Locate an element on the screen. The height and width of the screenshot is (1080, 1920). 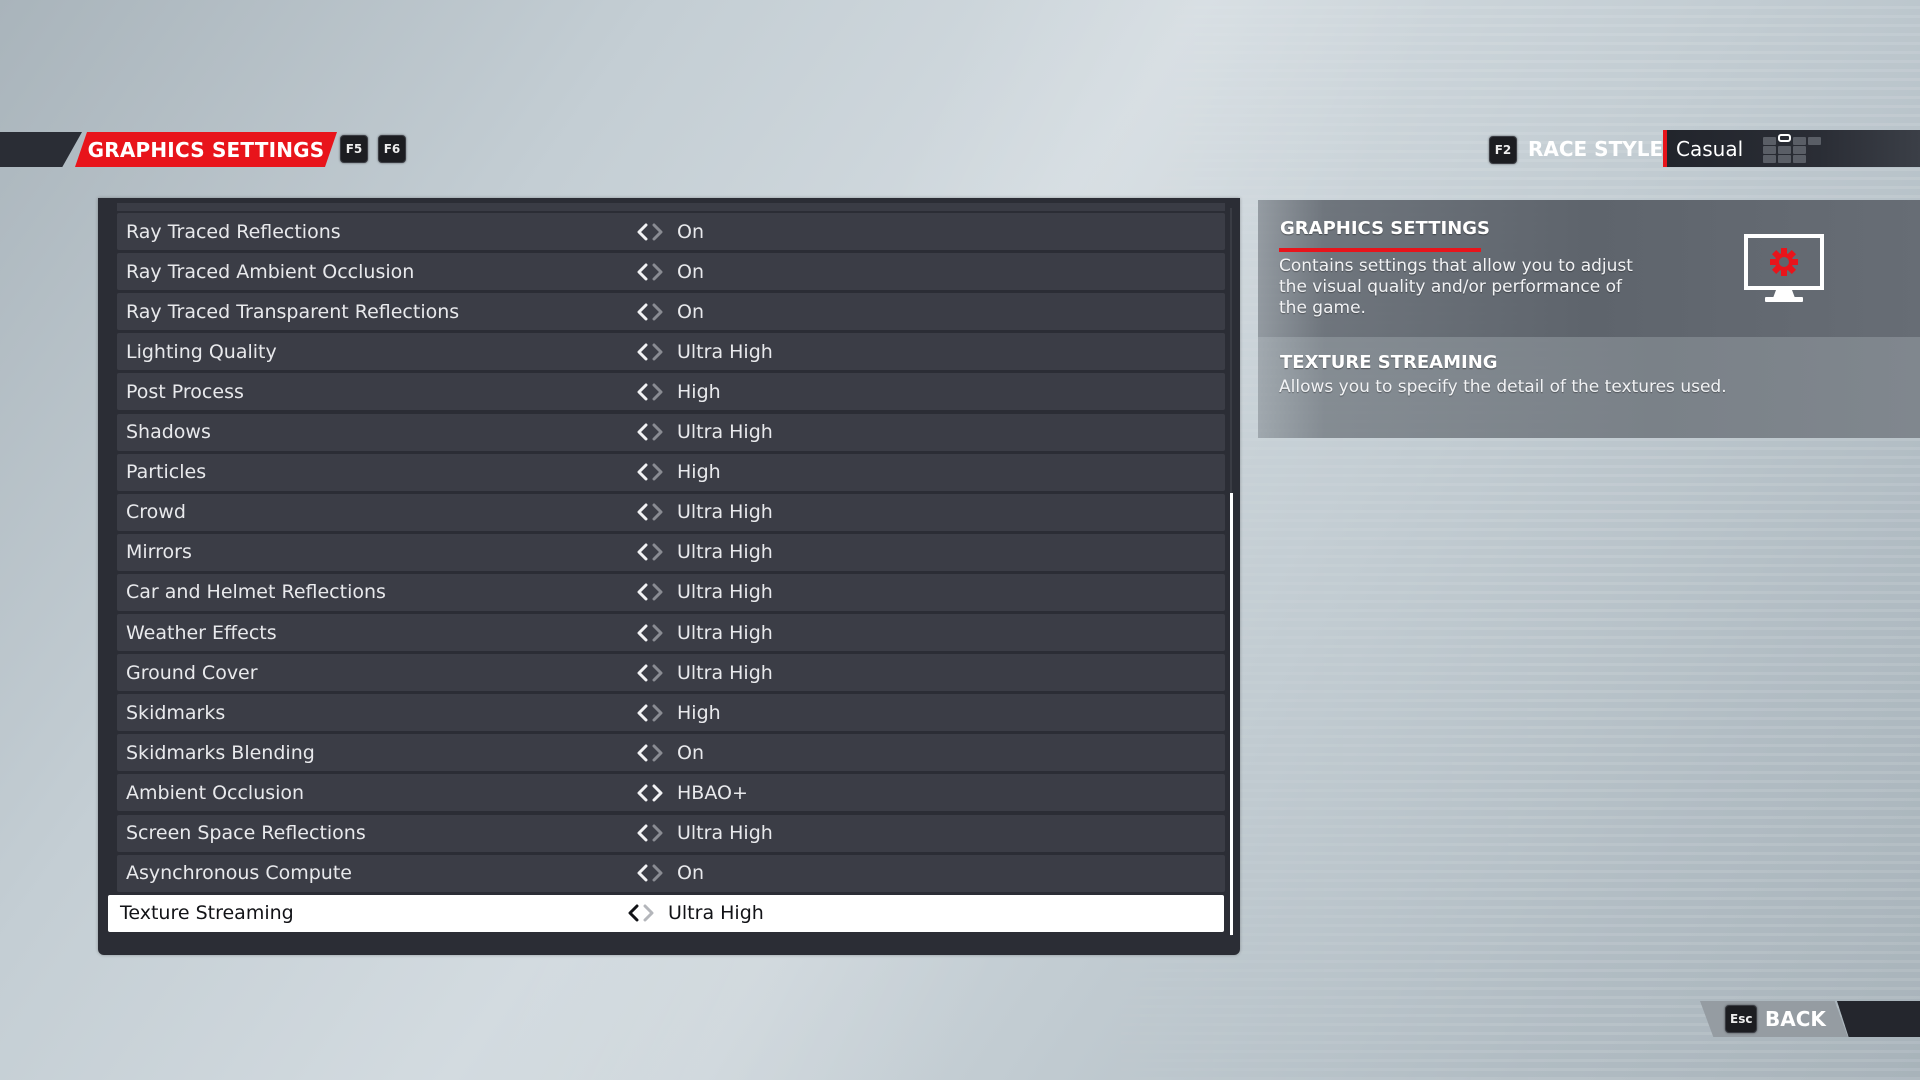
setting-label: Car and Helmet Reflections is located at coordinates (256, 592).